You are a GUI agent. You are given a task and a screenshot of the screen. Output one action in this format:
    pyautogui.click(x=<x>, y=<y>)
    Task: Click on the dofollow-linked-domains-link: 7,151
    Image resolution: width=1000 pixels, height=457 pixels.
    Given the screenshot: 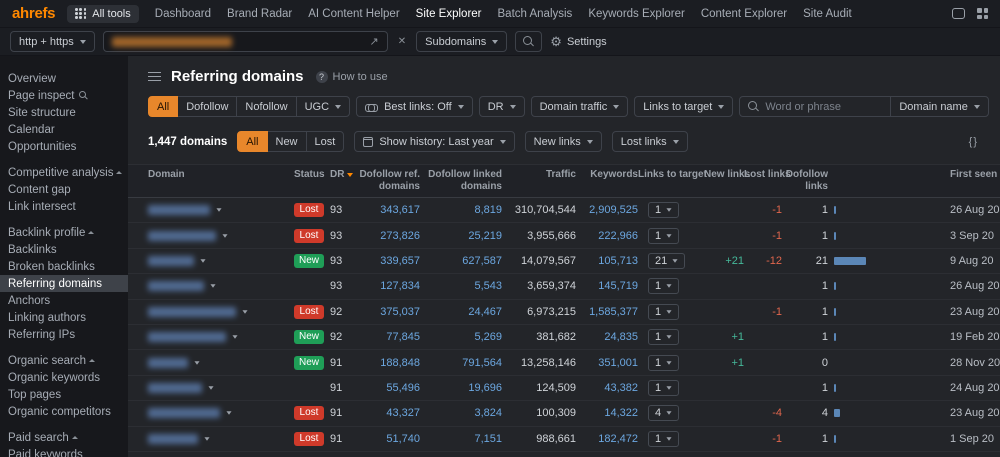 What is the action you would take?
    pyautogui.click(x=461, y=439)
    